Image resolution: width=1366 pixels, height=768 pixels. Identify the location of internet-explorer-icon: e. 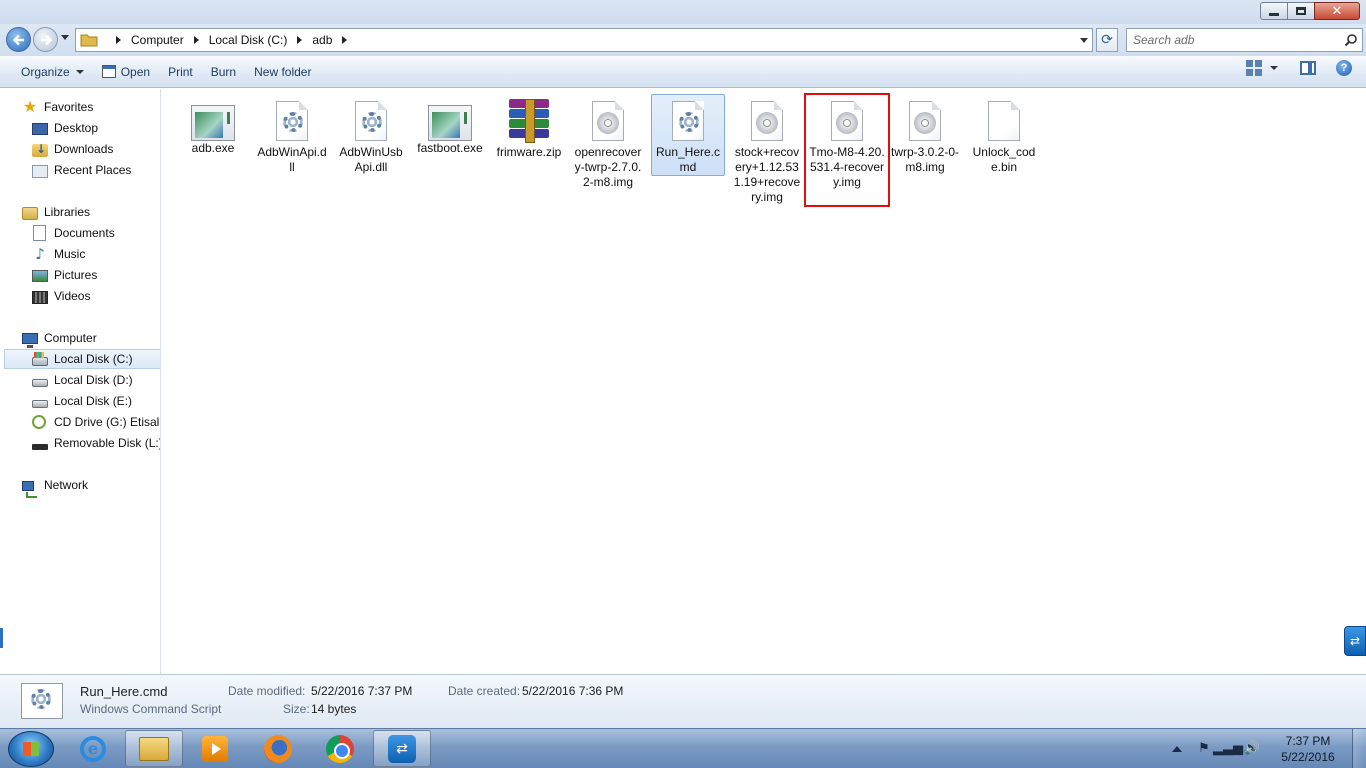
(93, 748).